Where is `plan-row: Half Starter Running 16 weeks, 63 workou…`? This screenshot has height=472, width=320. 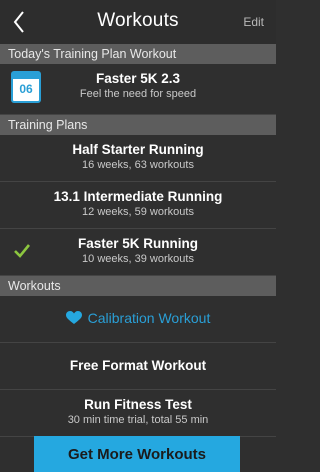 plan-row: Half Starter Running 16 weeks, 63 workou… is located at coordinates (138, 158).